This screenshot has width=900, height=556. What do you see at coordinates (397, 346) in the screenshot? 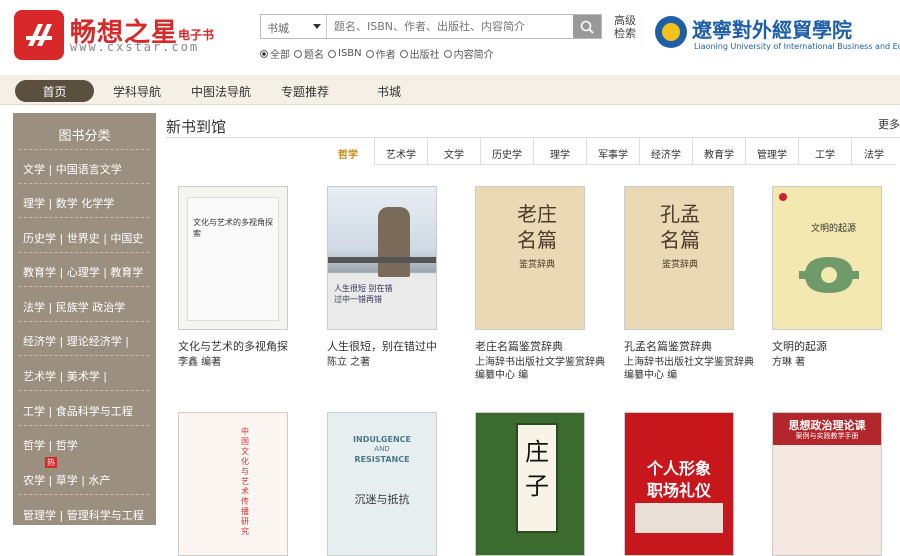
I see `book-title: 人生很短，别在错过中` at bounding box center [397, 346].